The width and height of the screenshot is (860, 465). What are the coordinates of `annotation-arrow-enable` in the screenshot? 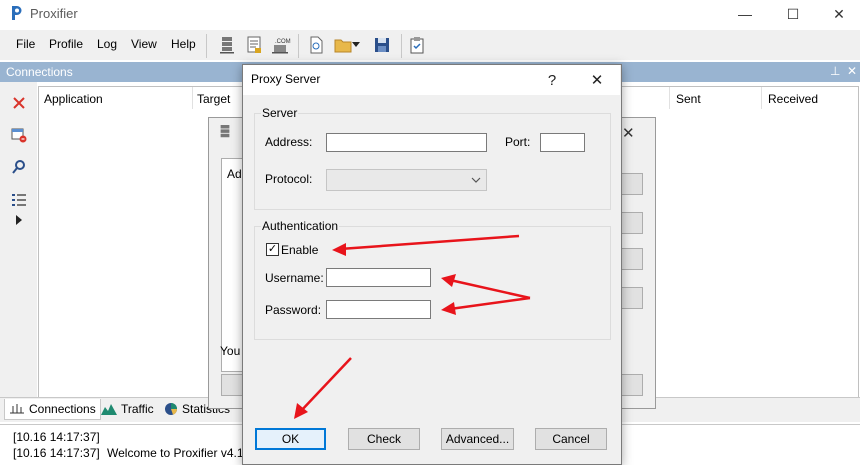 It's located at (429, 242).